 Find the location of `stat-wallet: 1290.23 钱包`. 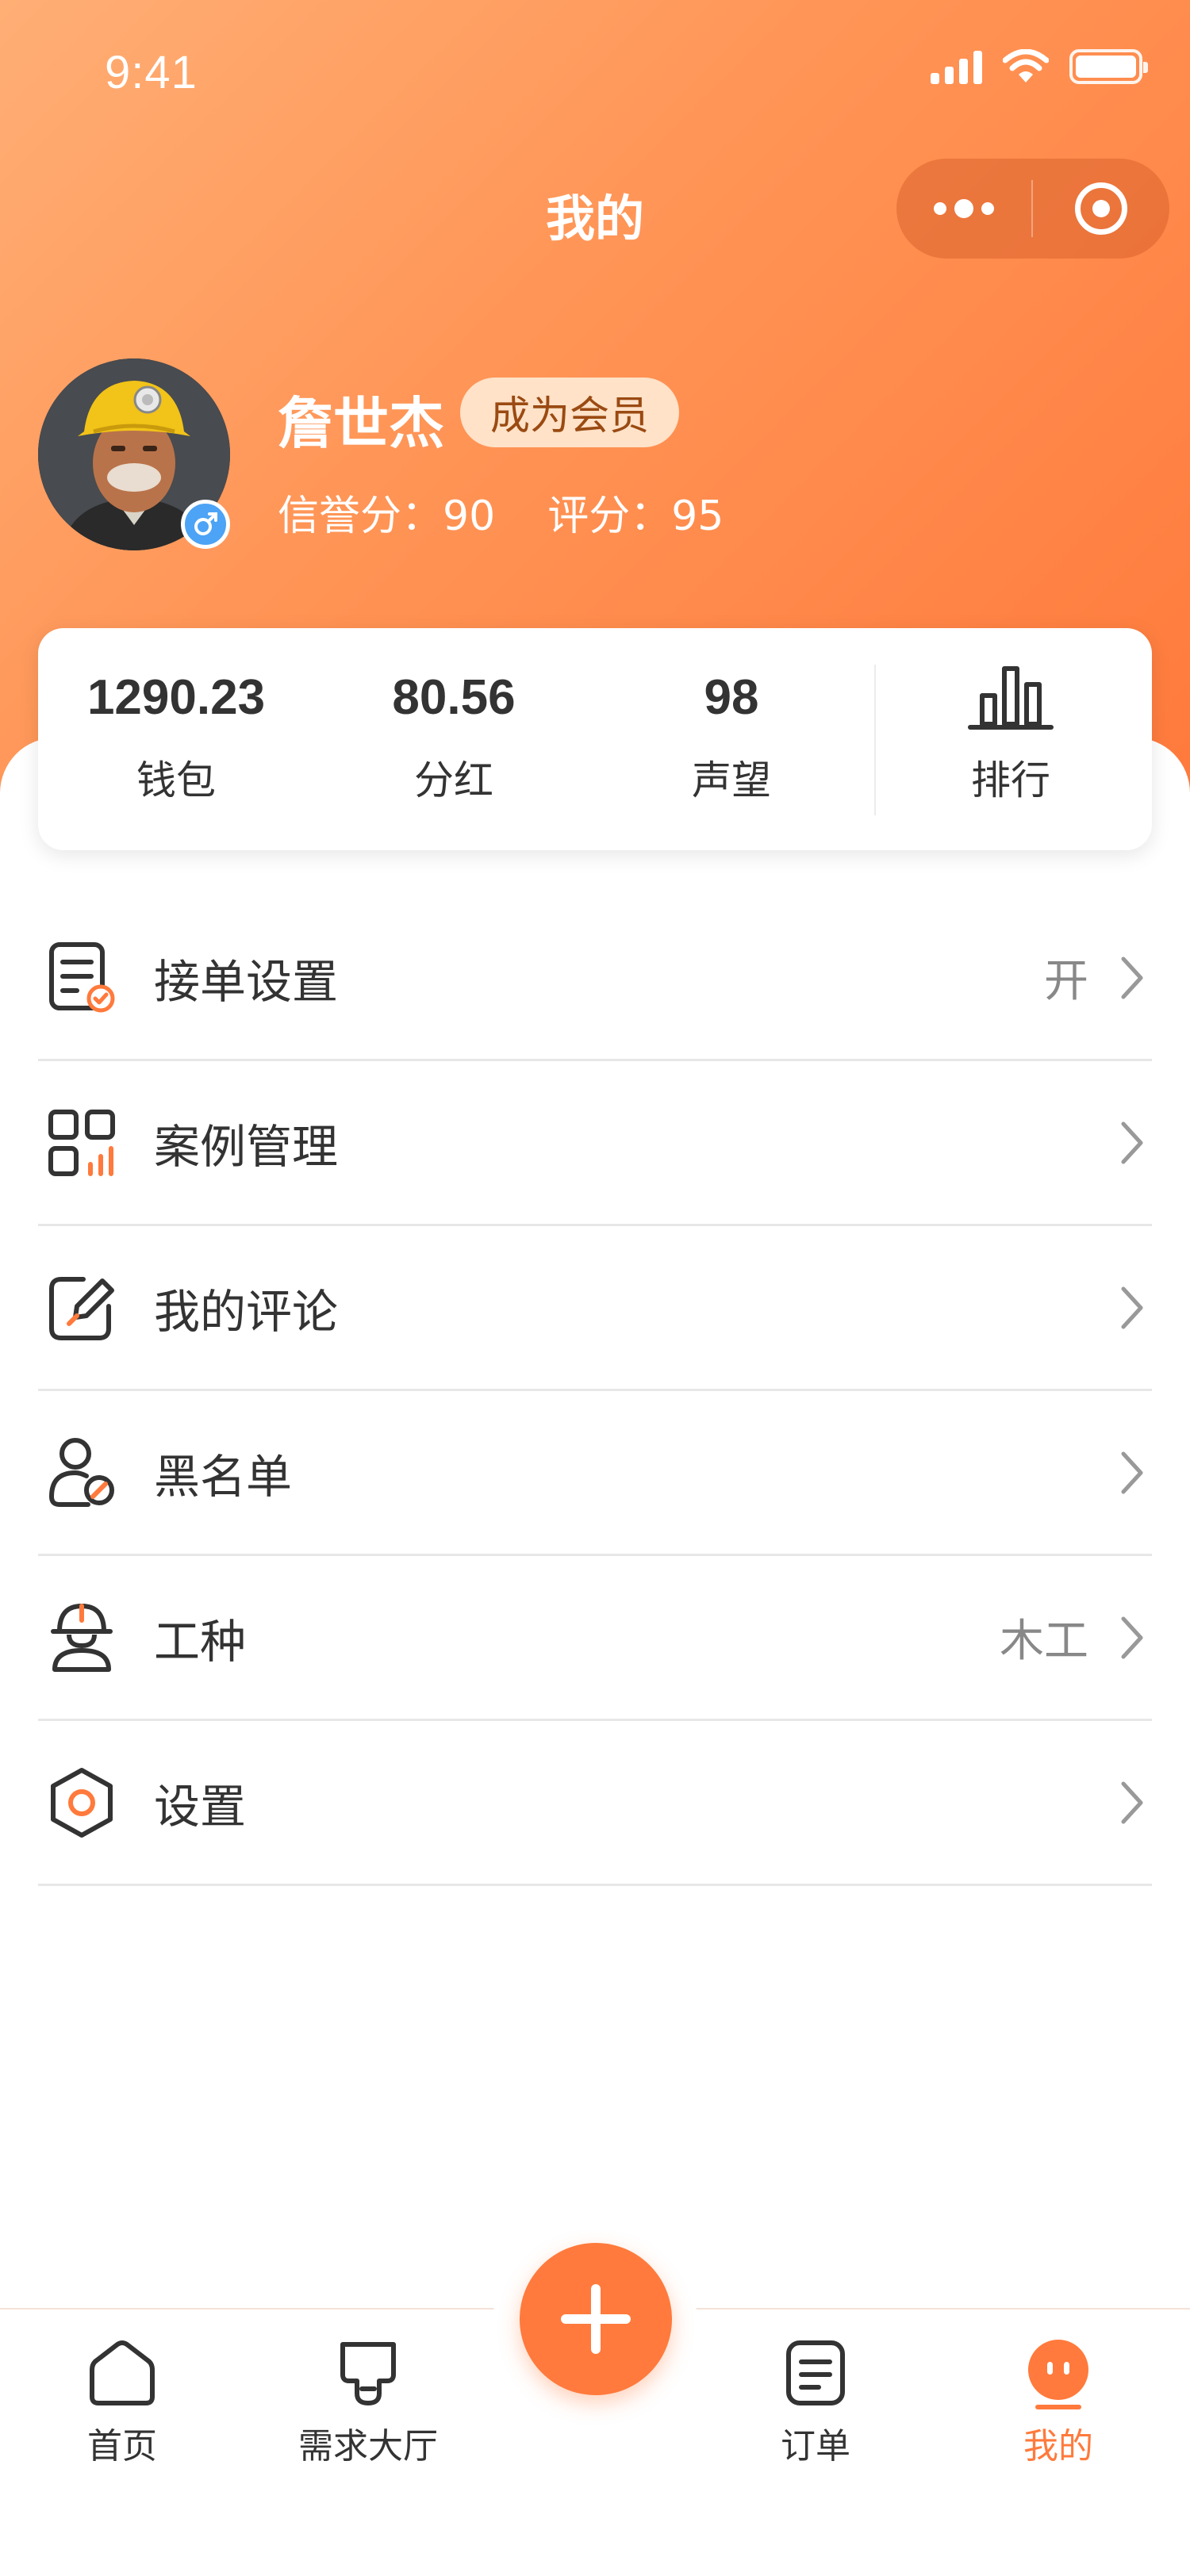

stat-wallet: 1290.23 钱包 is located at coordinates (176, 736).